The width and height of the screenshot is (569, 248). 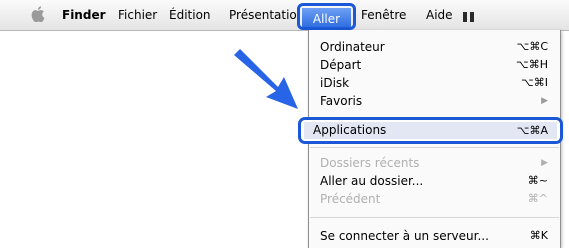 I want to click on menu-fichier: Fichier, so click(x=137, y=15).